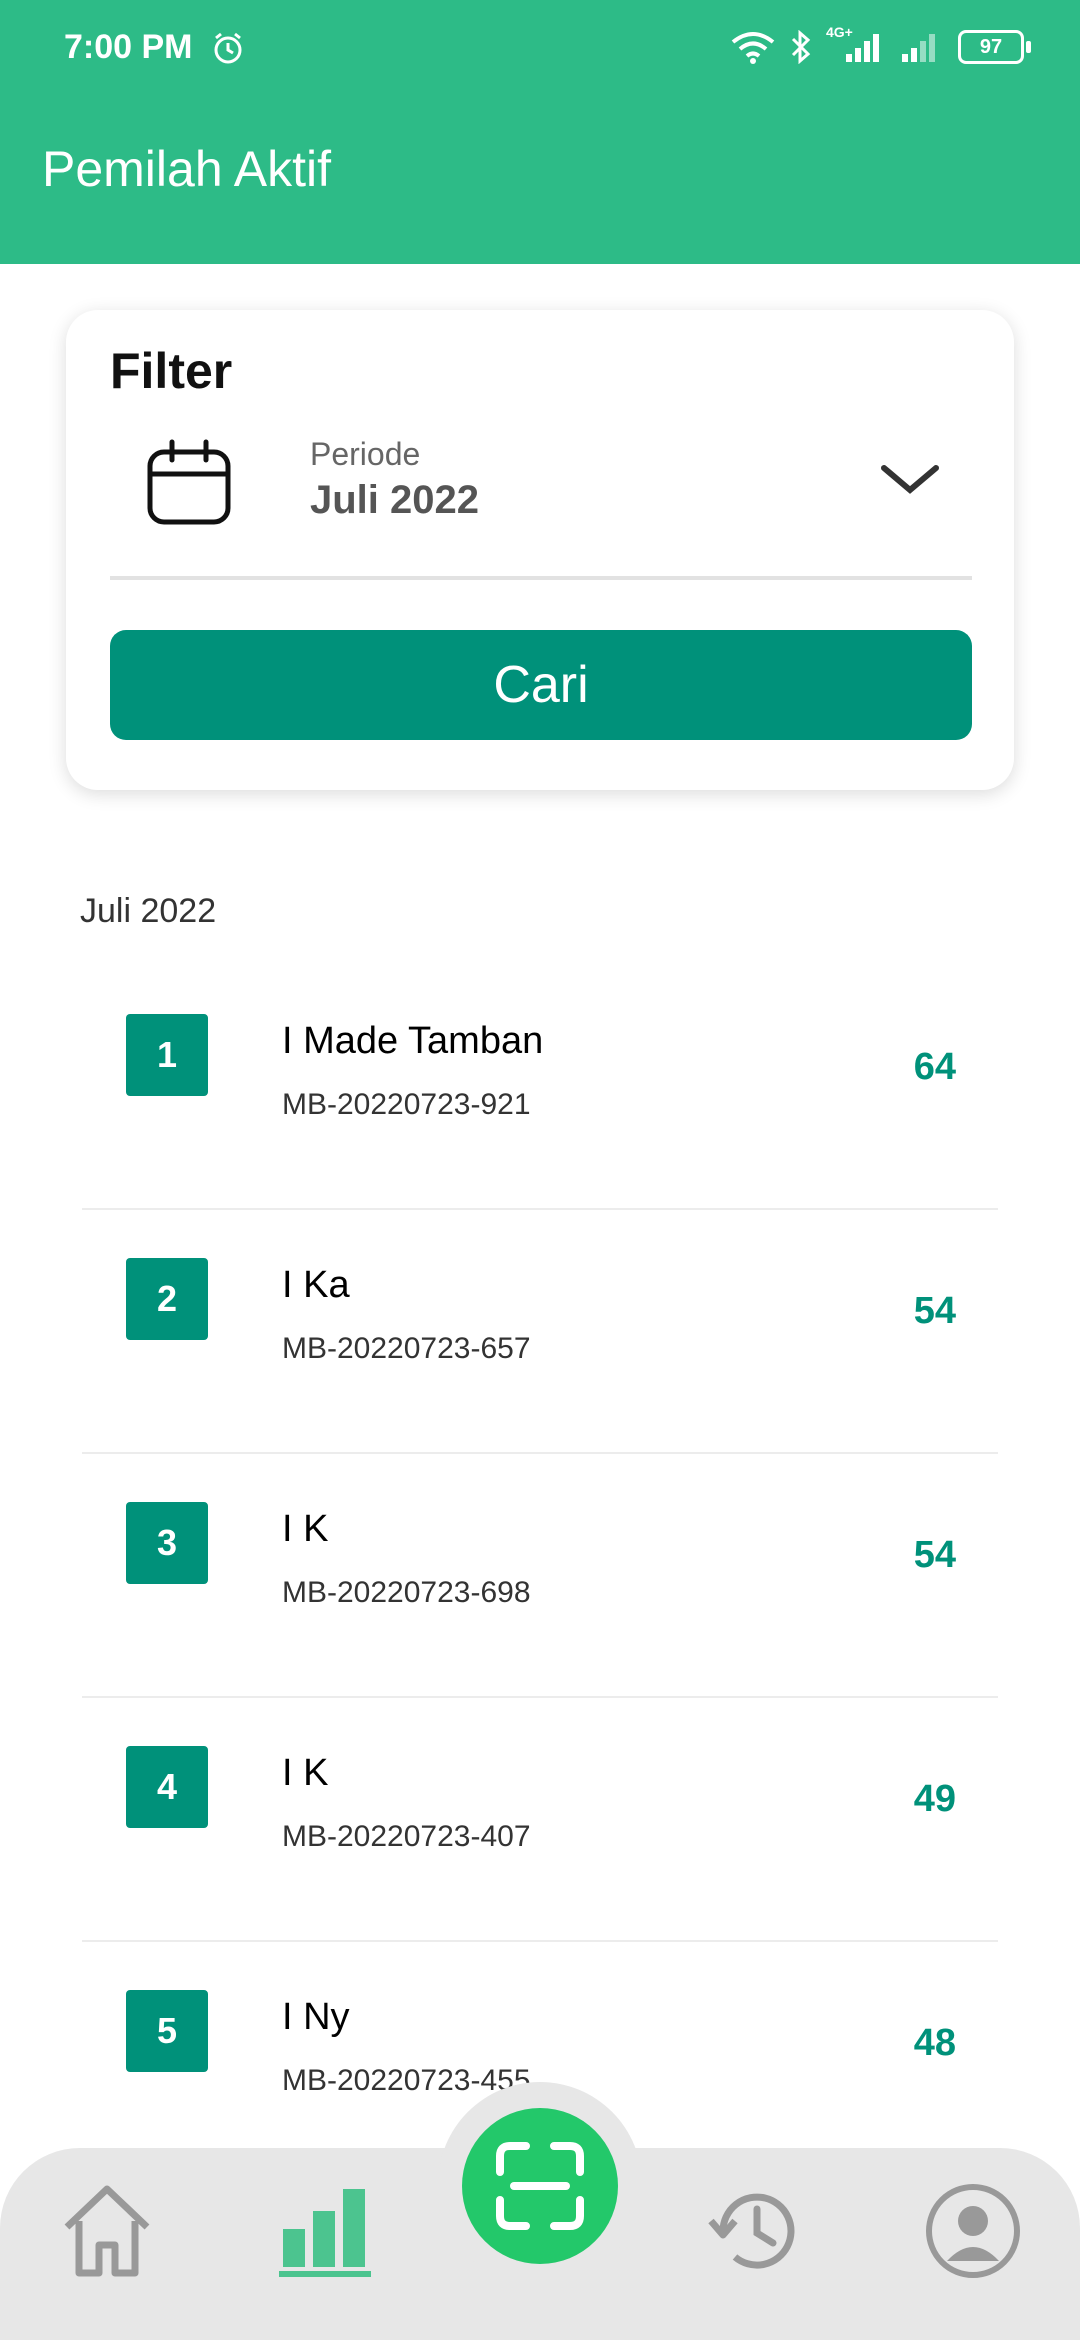 This screenshot has width=1080, height=2340. What do you see at coordinates (934, 1799) in the screenshot?
I see `participant-score: 49` at bounding box center [934, 1799].